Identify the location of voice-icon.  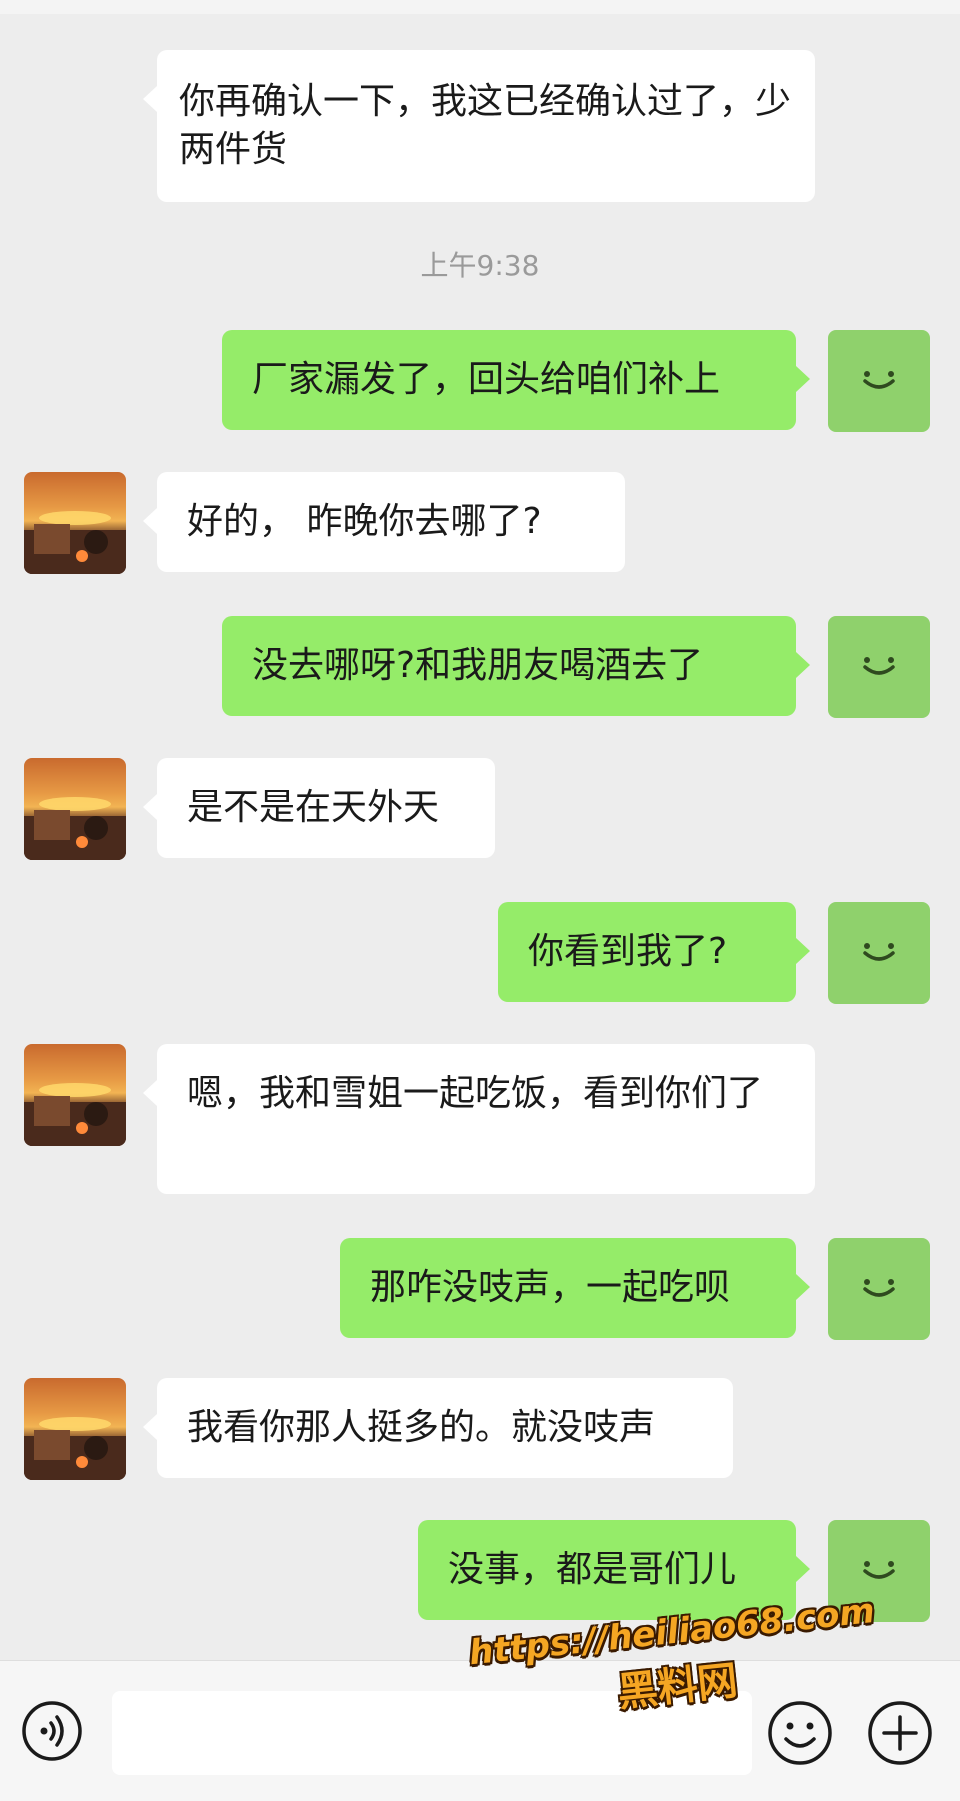
(52, 1731).